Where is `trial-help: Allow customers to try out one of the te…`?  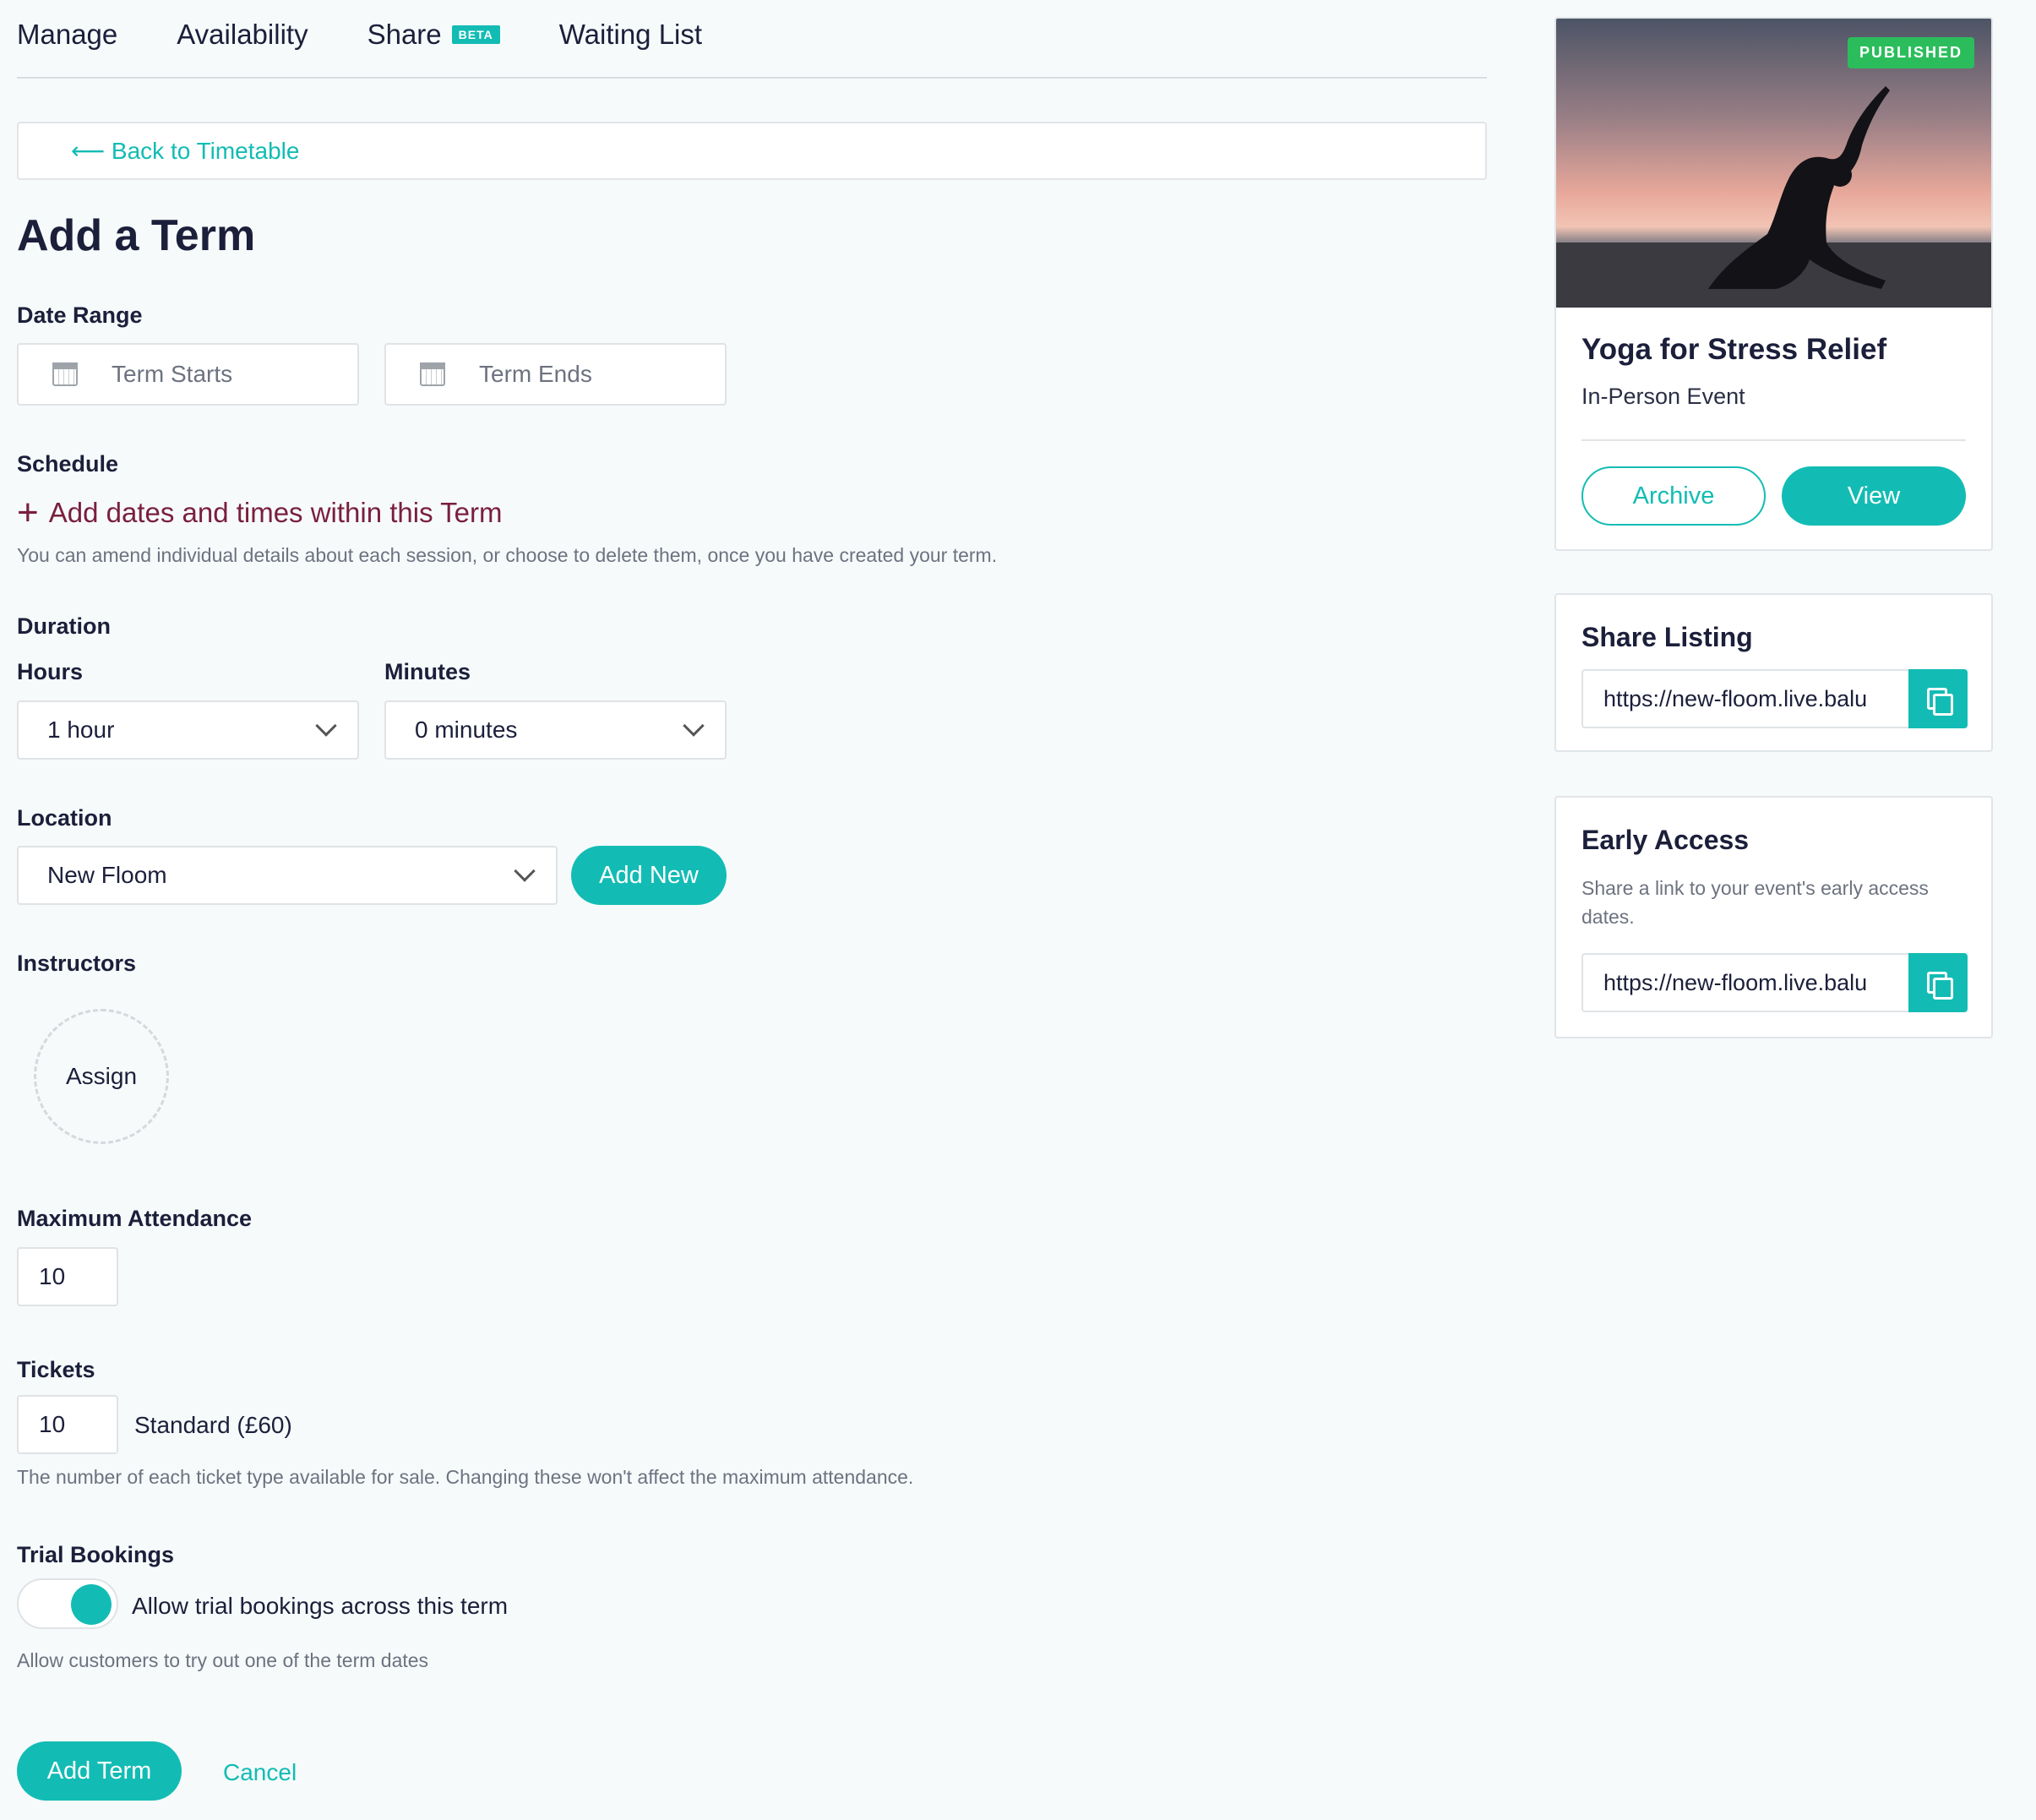 trial-help: Allow customers to try out one of the te… is located at coordinates (223, 1660).